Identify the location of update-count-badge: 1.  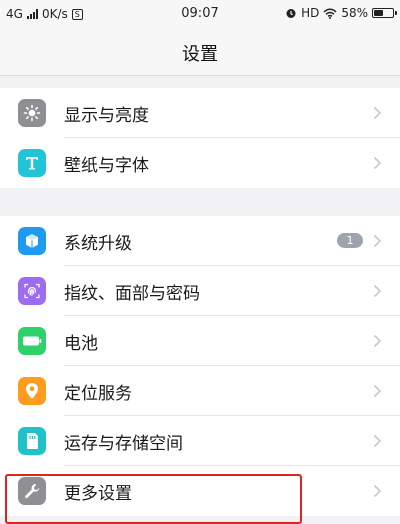
(350, 240).